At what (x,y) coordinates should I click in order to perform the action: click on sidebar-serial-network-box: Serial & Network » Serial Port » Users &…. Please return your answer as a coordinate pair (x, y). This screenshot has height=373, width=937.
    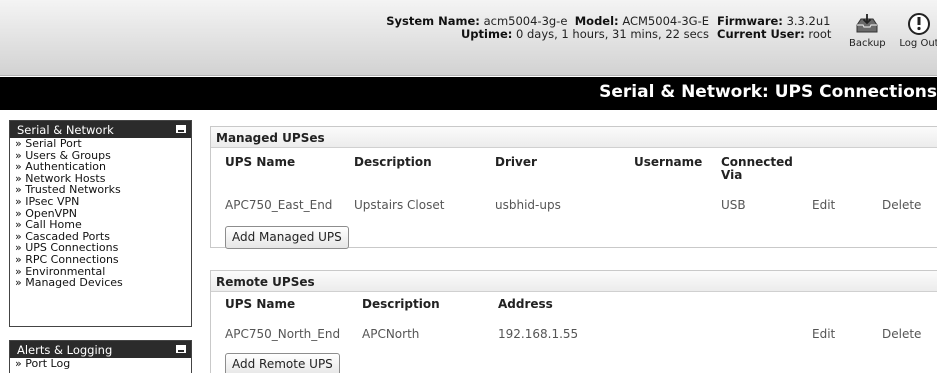
    Looking at the image, I should click on (100, 223).